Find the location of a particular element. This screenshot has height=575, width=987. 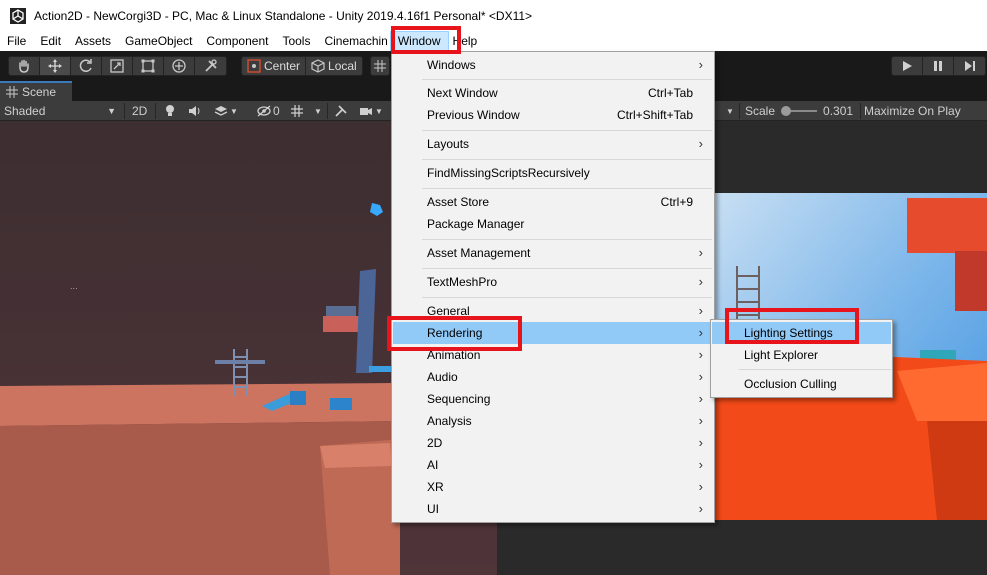

grid-snap-icon is located at coordinates (380, 66).